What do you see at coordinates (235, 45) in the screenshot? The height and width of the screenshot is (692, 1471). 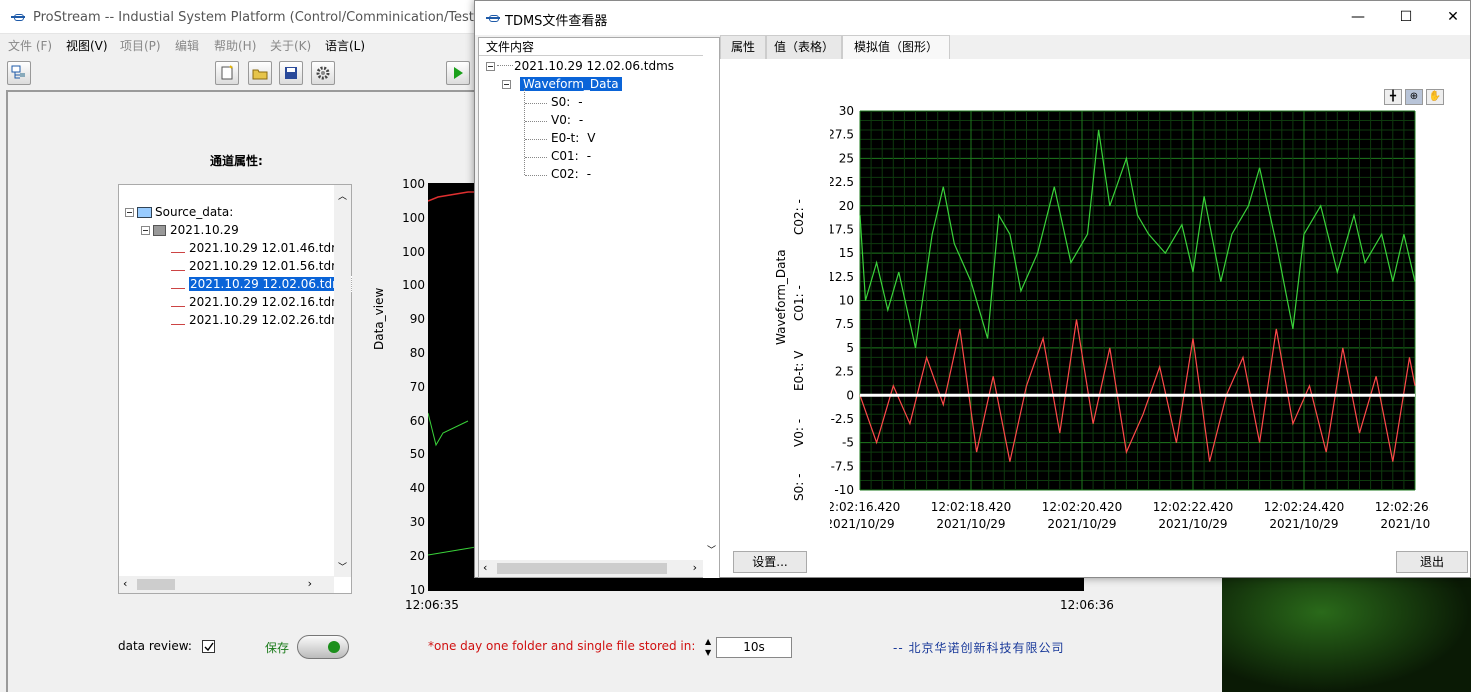 I see `menu-help: 帮助(H)` at bounding box center [235, 45].